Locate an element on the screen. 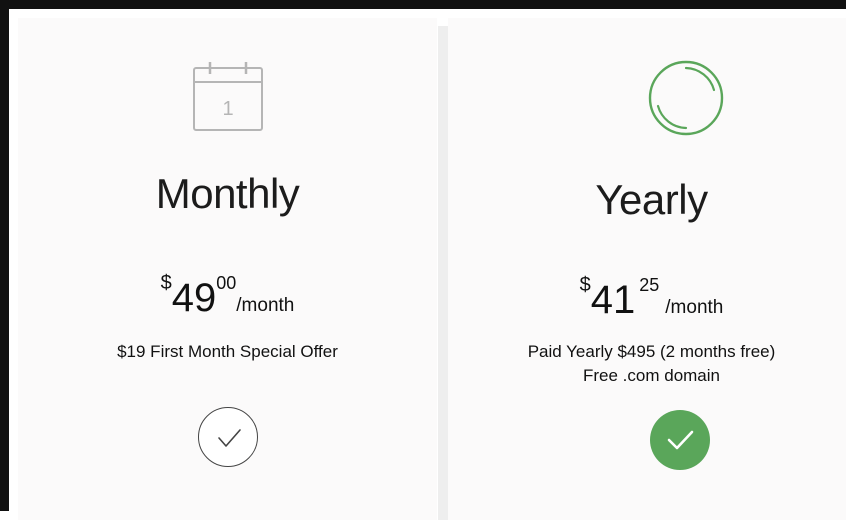 This screenshot has height=520, width=846. price-whole: 49 is located at coordinates (194, 298).